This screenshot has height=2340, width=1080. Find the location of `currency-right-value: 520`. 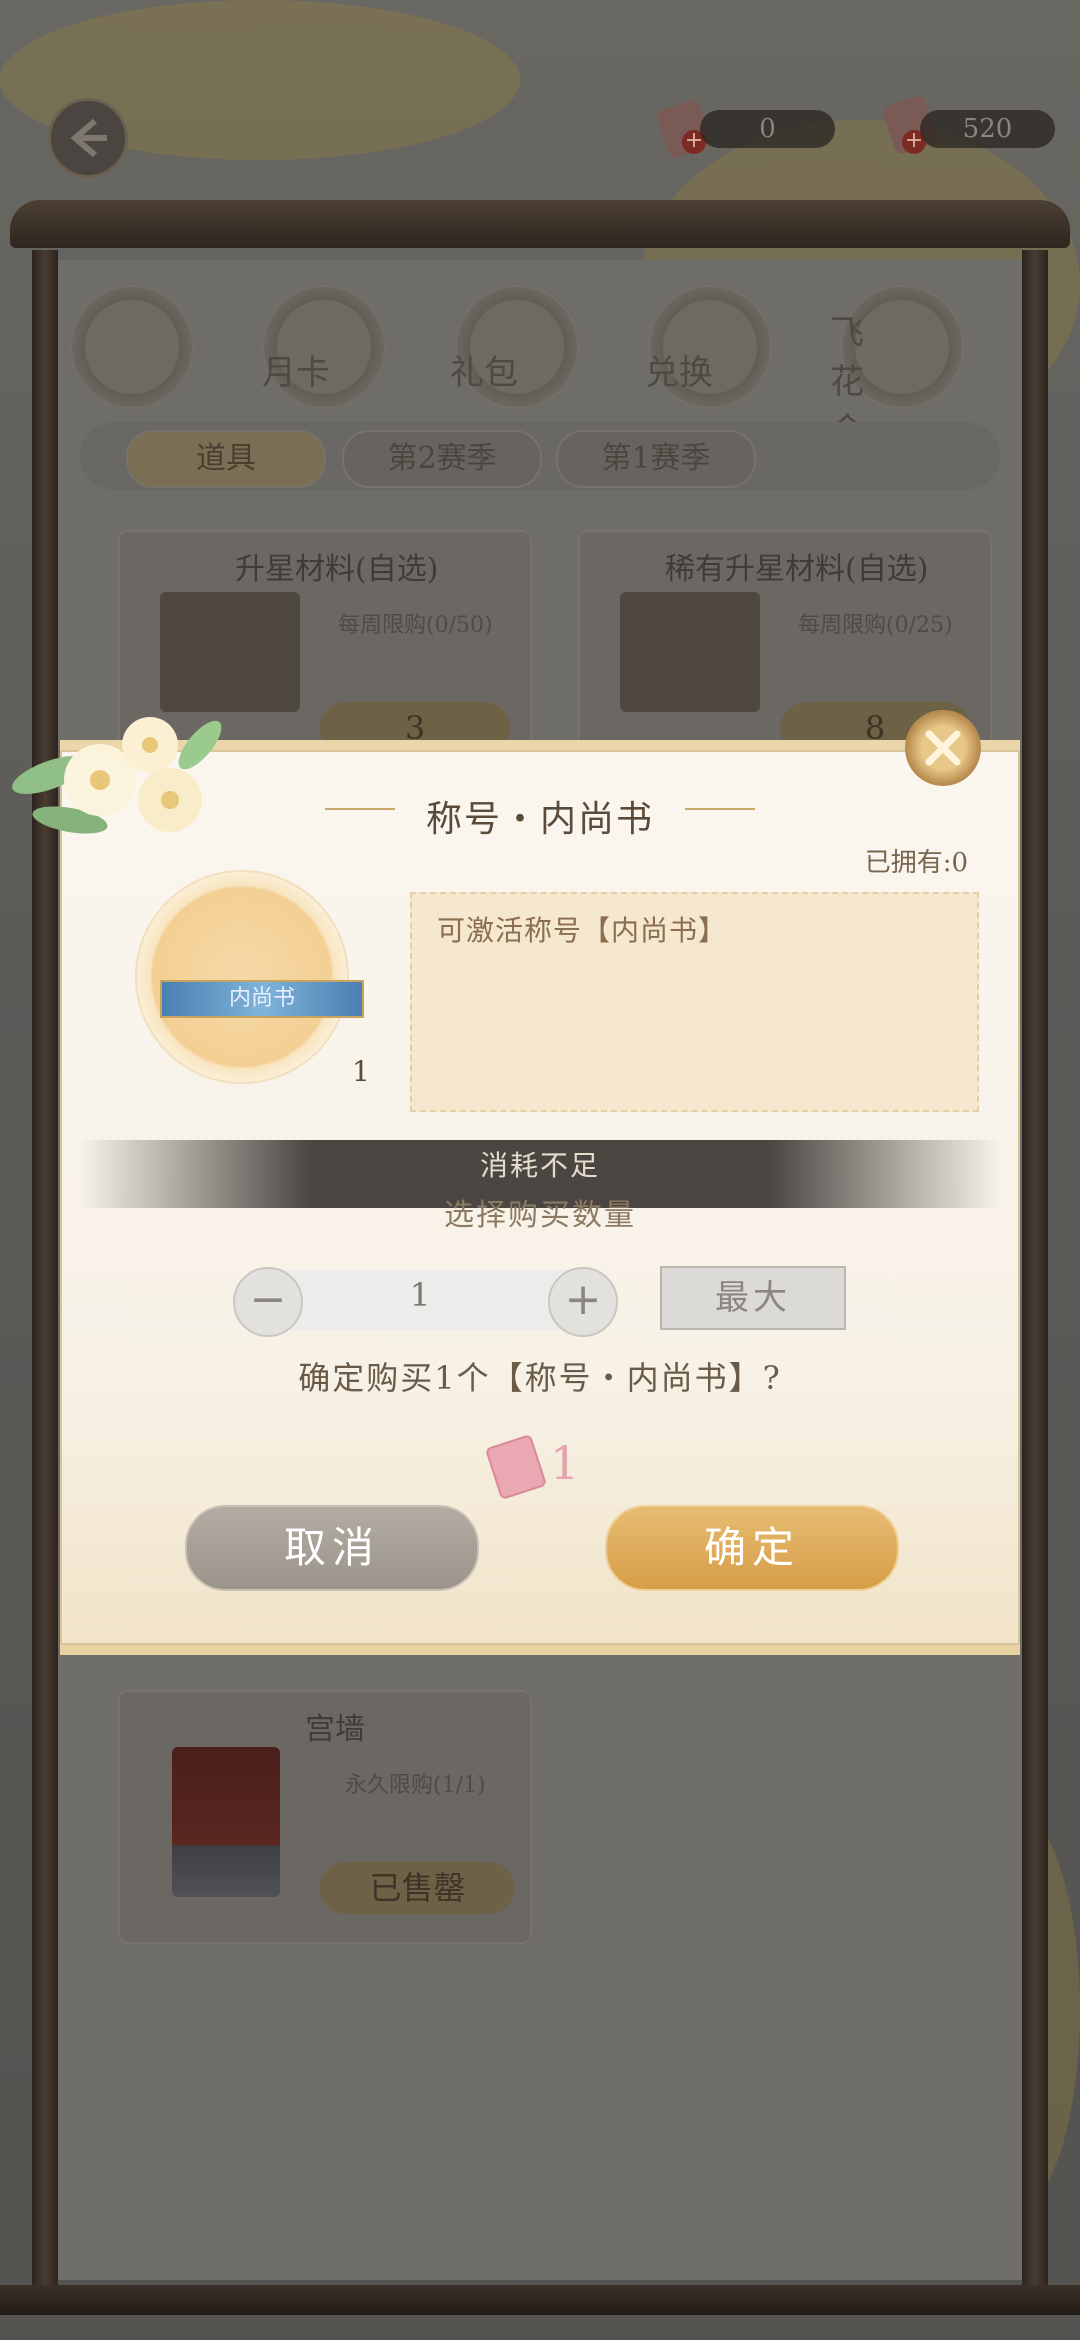

currency-right-value: 520 is located at coordinates (987, 129).